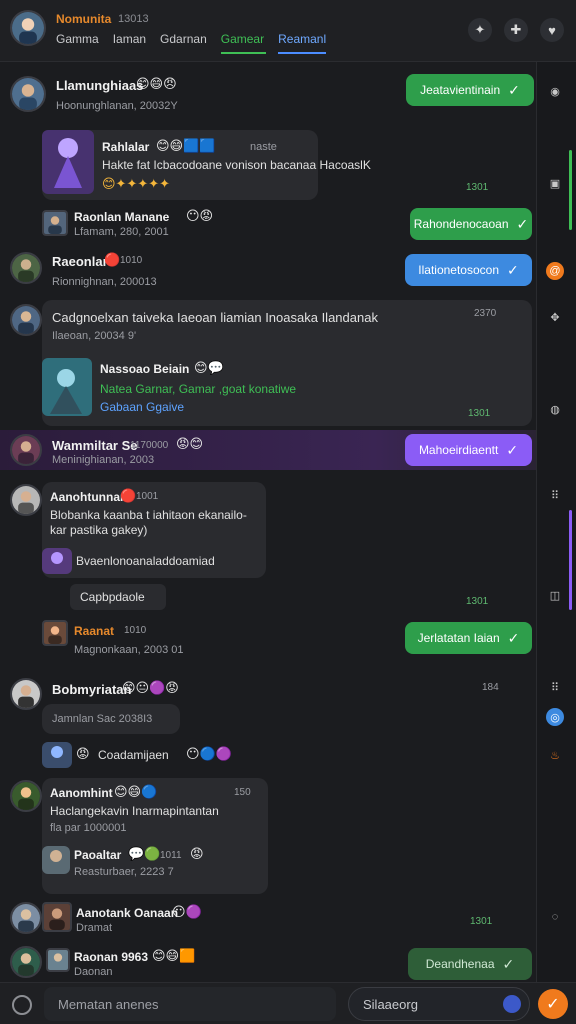 This screenshot has width=576, height=1024. I want to click on puzzle-icon: ✚, so click(516, 30).